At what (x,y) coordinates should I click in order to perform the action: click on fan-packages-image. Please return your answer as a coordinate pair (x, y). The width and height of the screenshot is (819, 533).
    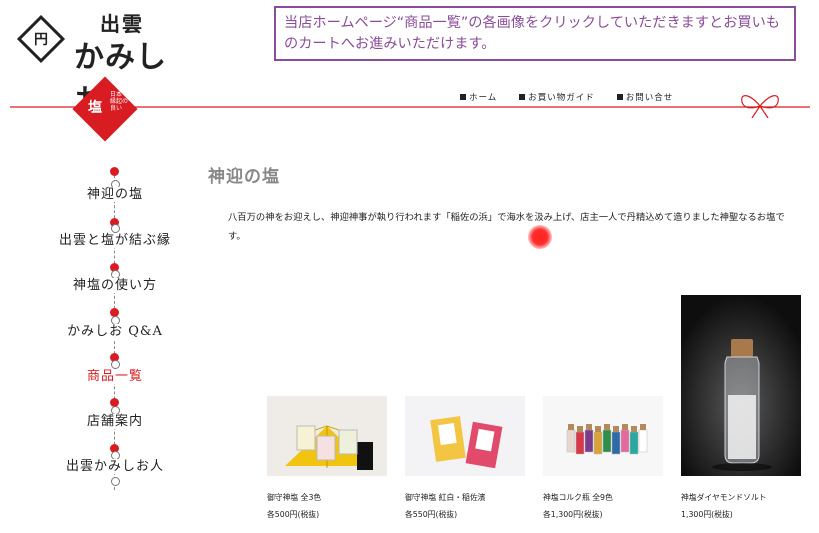
    Looking at the image, I should click on (327, 436).